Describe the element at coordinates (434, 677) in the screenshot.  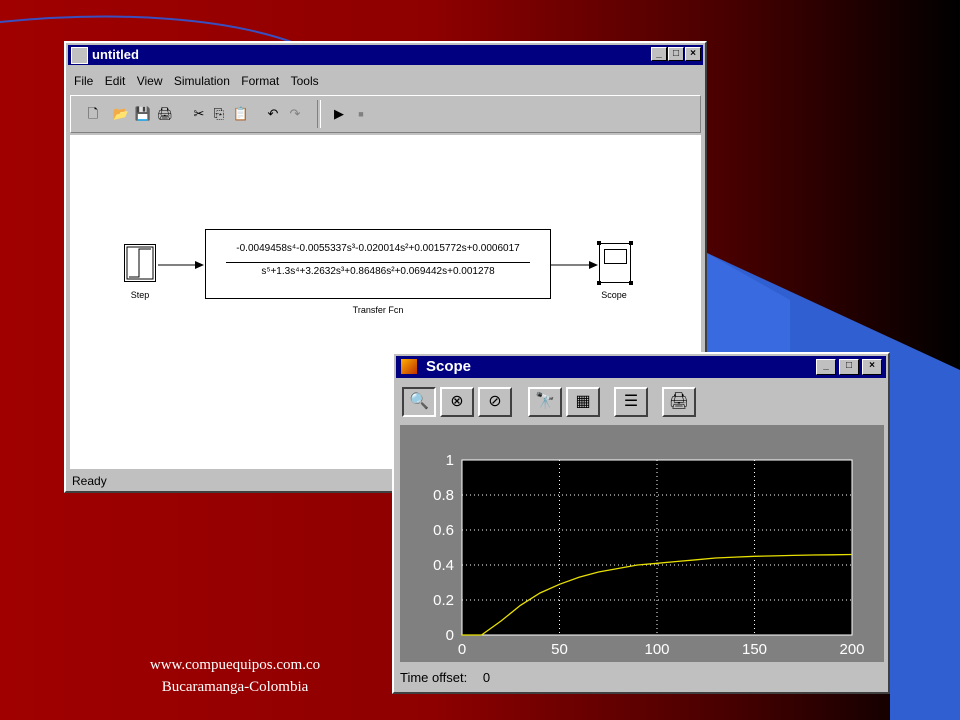
I see `time-offset-label: Time offset:` at that location.